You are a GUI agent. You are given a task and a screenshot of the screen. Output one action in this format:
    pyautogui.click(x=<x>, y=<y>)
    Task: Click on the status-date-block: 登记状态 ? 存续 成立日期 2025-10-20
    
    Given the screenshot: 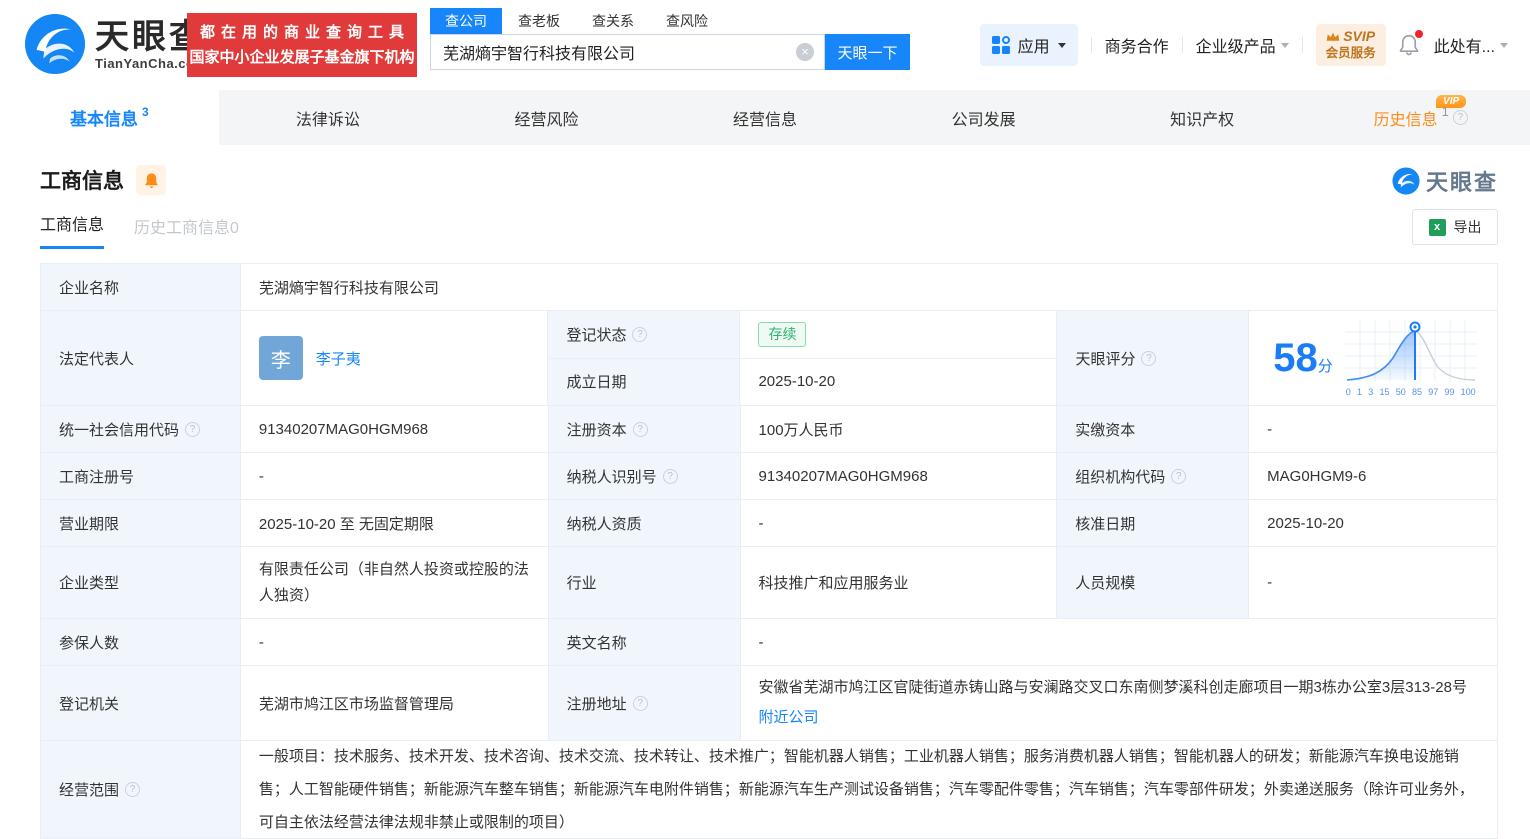 What is the action you would take?
    pyautogui.click(x=803, y=358)
    